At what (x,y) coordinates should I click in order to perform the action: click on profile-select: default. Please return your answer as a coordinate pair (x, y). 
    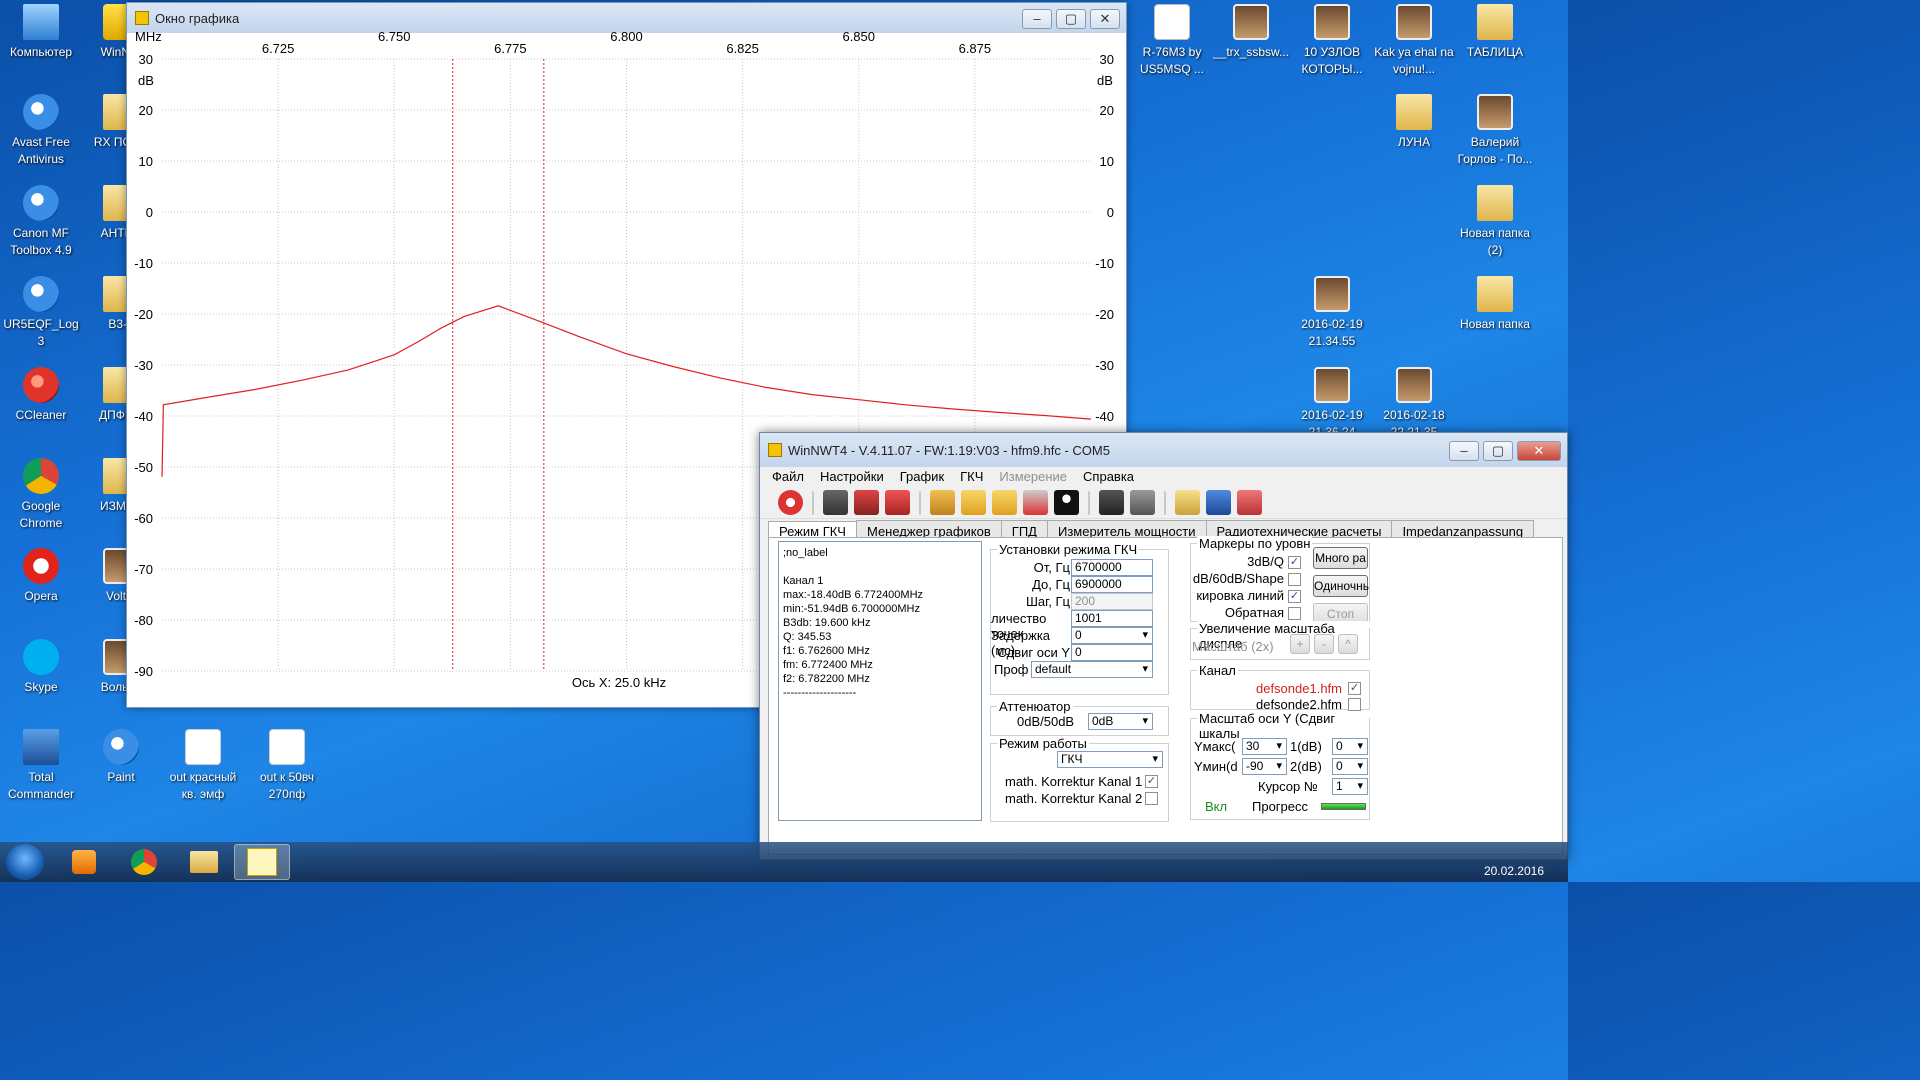
    Looking at the image, I should click on (1092, 669).